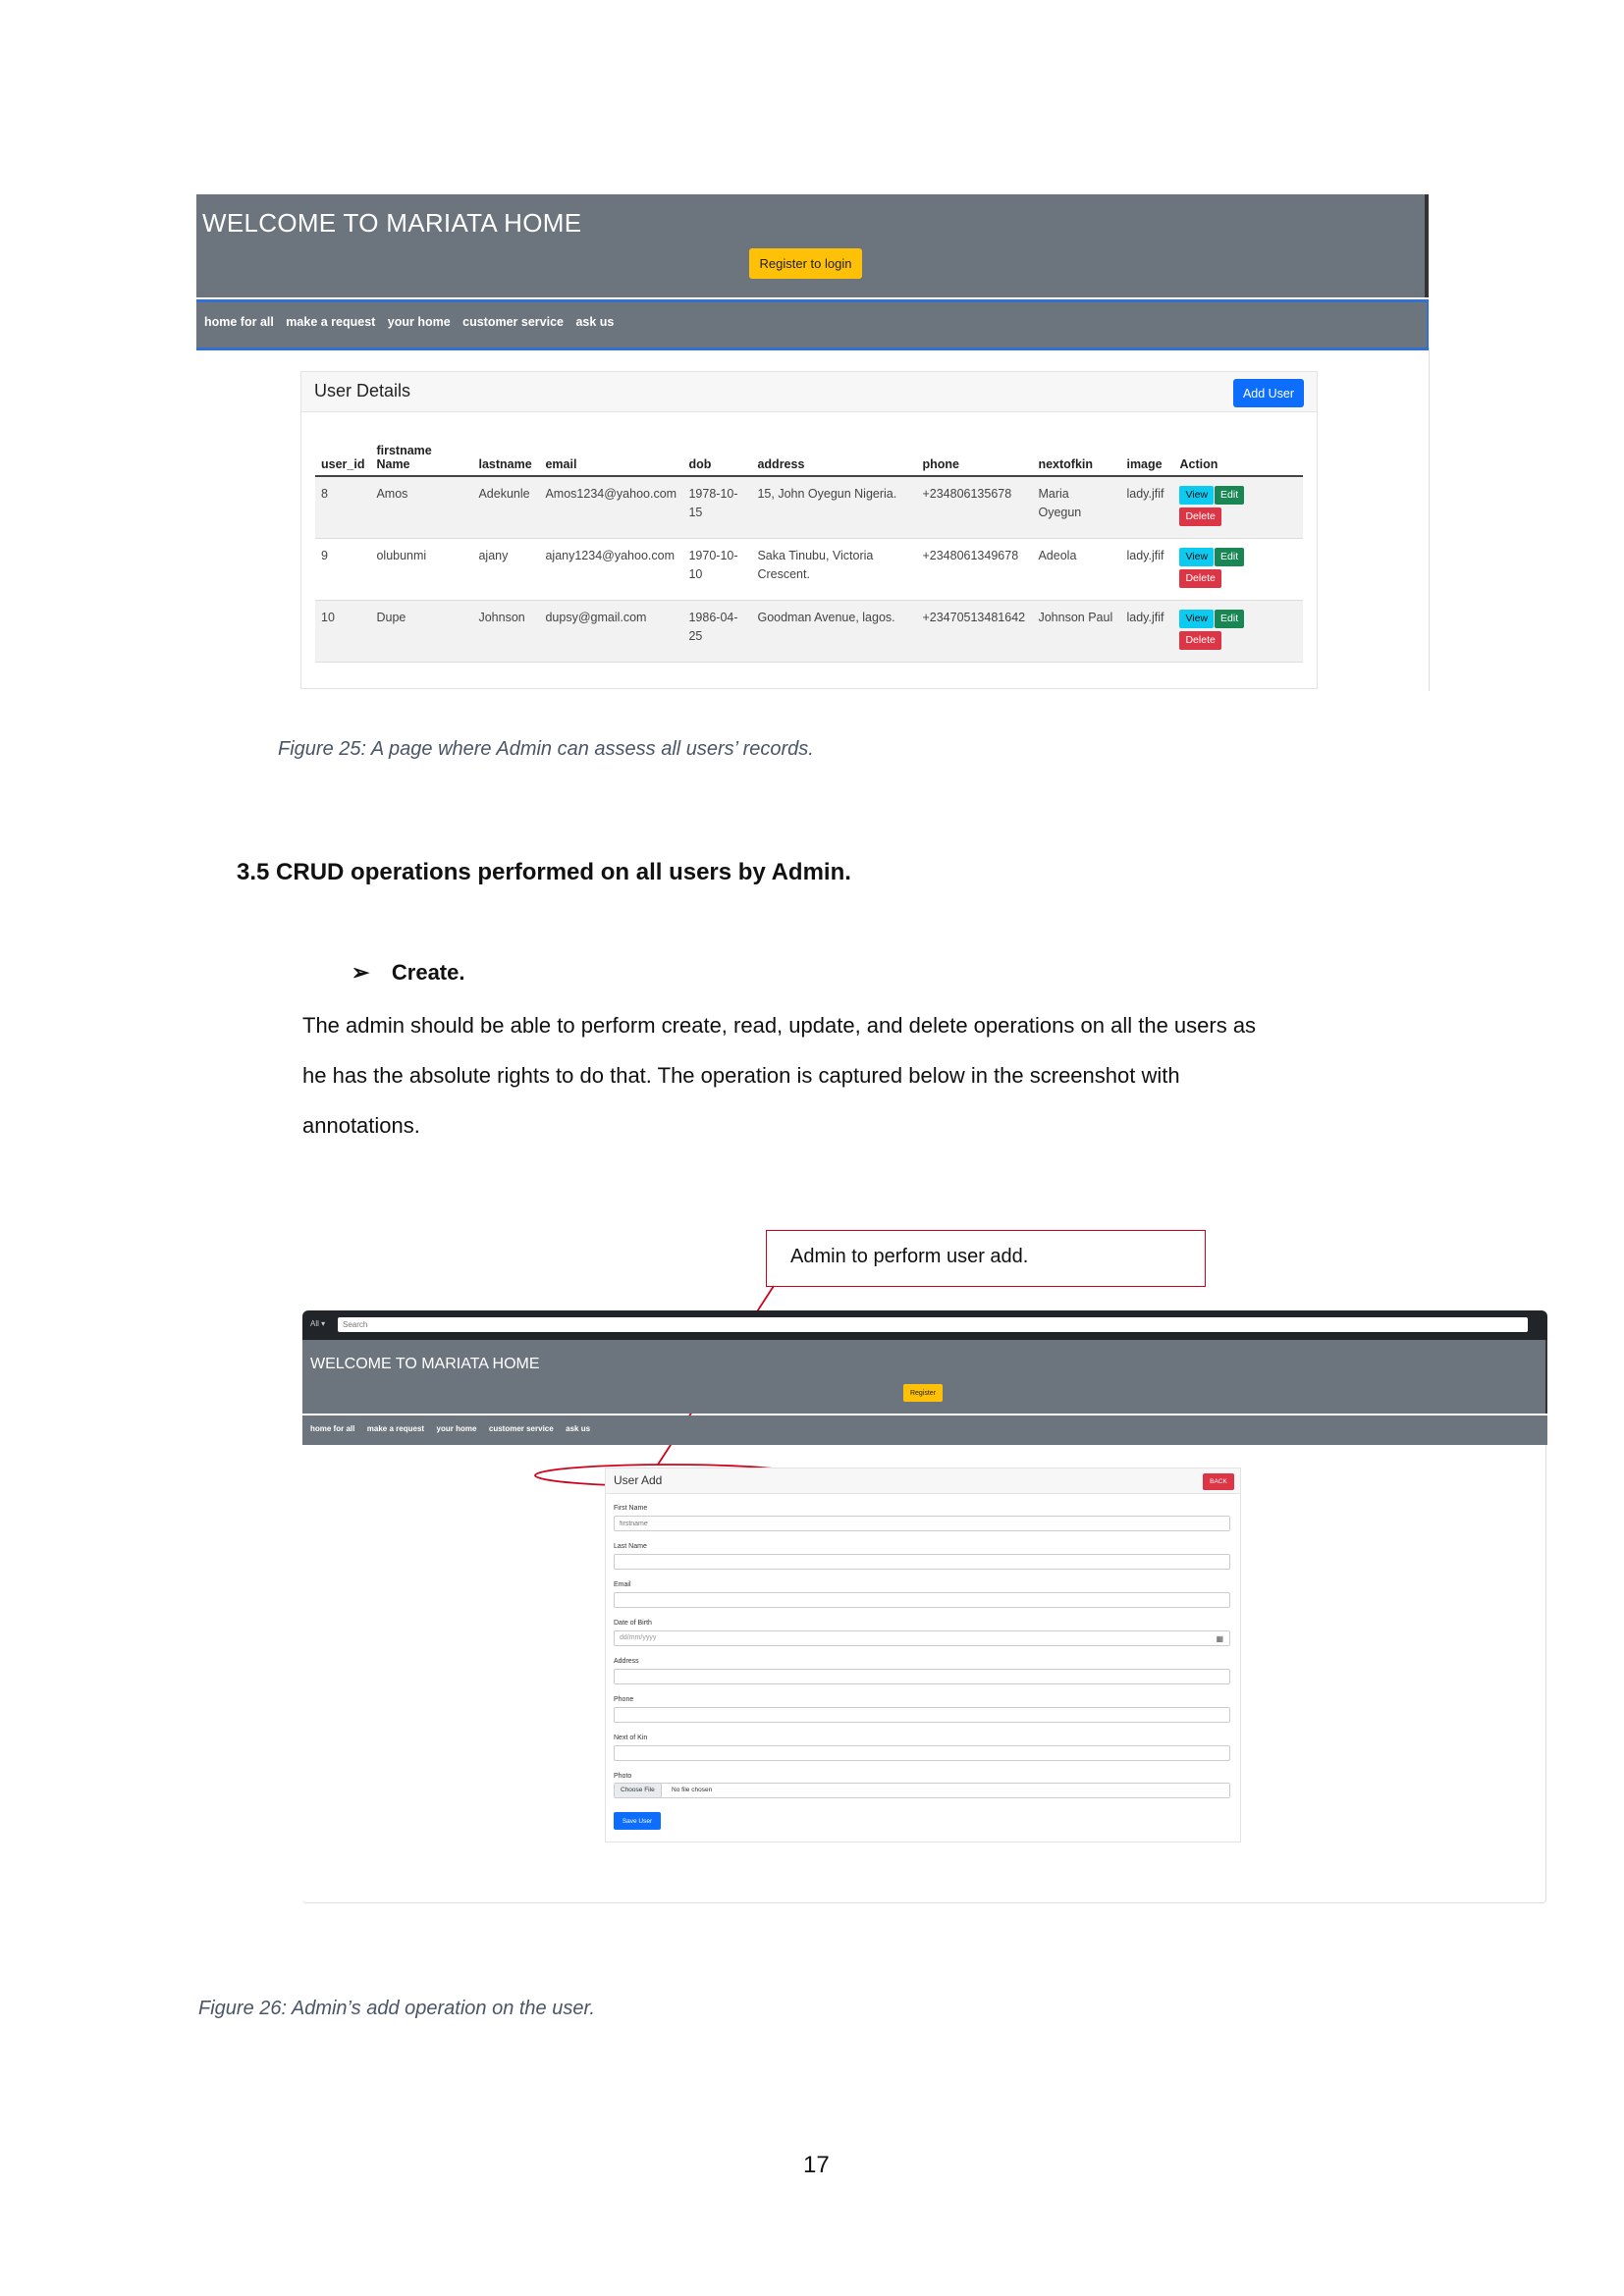 The height and width of the screenshot is (2296, 1624). Describe the element at coordinates (922, 1600) in the screenshot. I see `email-input` at that location.